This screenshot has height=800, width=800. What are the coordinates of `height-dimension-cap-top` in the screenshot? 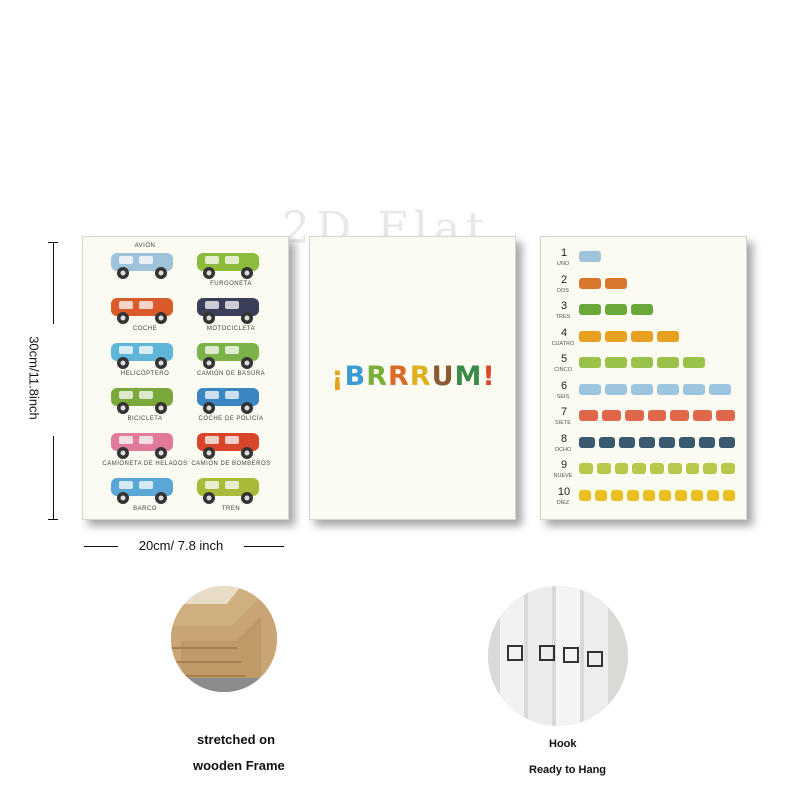 It's located at (53, 242).